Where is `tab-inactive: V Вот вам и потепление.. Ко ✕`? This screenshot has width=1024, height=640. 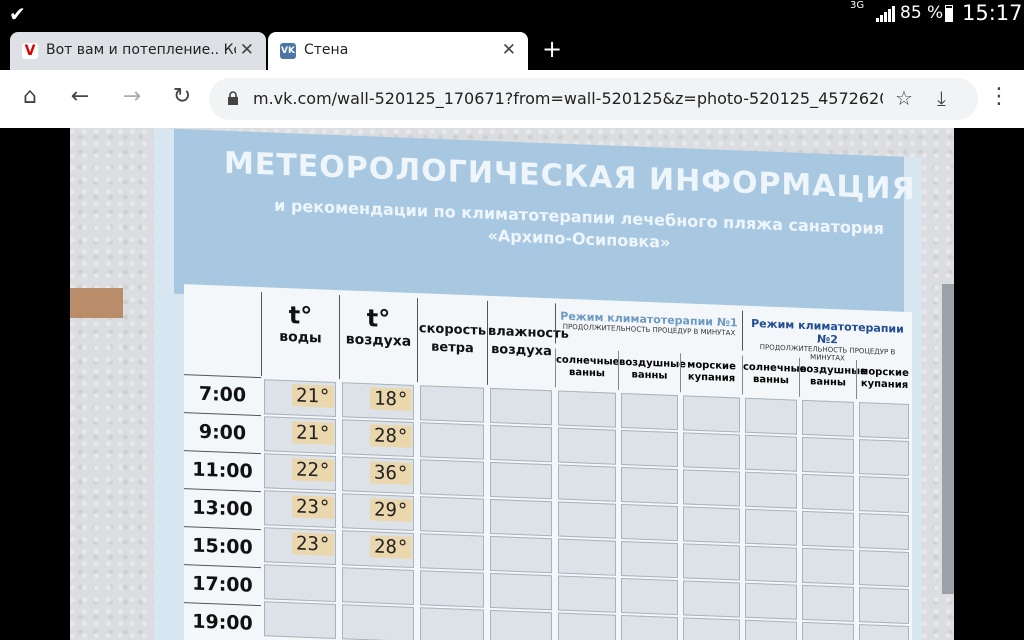
tab-inactive: V Вот вам и потепление.. Ко ✕ is located at coordinates (138, 51).